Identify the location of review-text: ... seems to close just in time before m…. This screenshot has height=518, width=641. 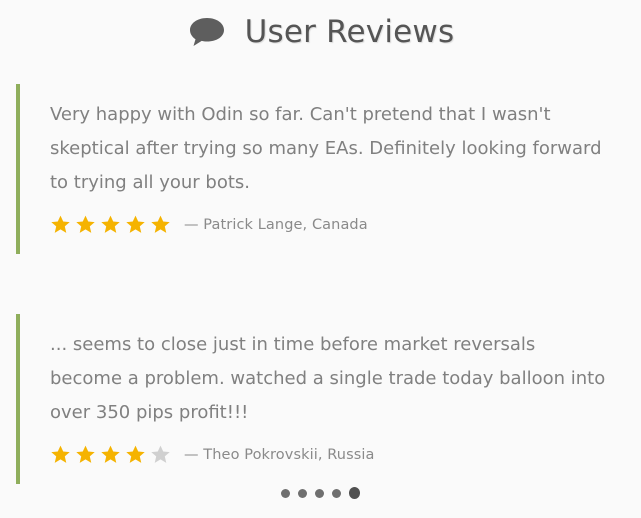
(328, 378).